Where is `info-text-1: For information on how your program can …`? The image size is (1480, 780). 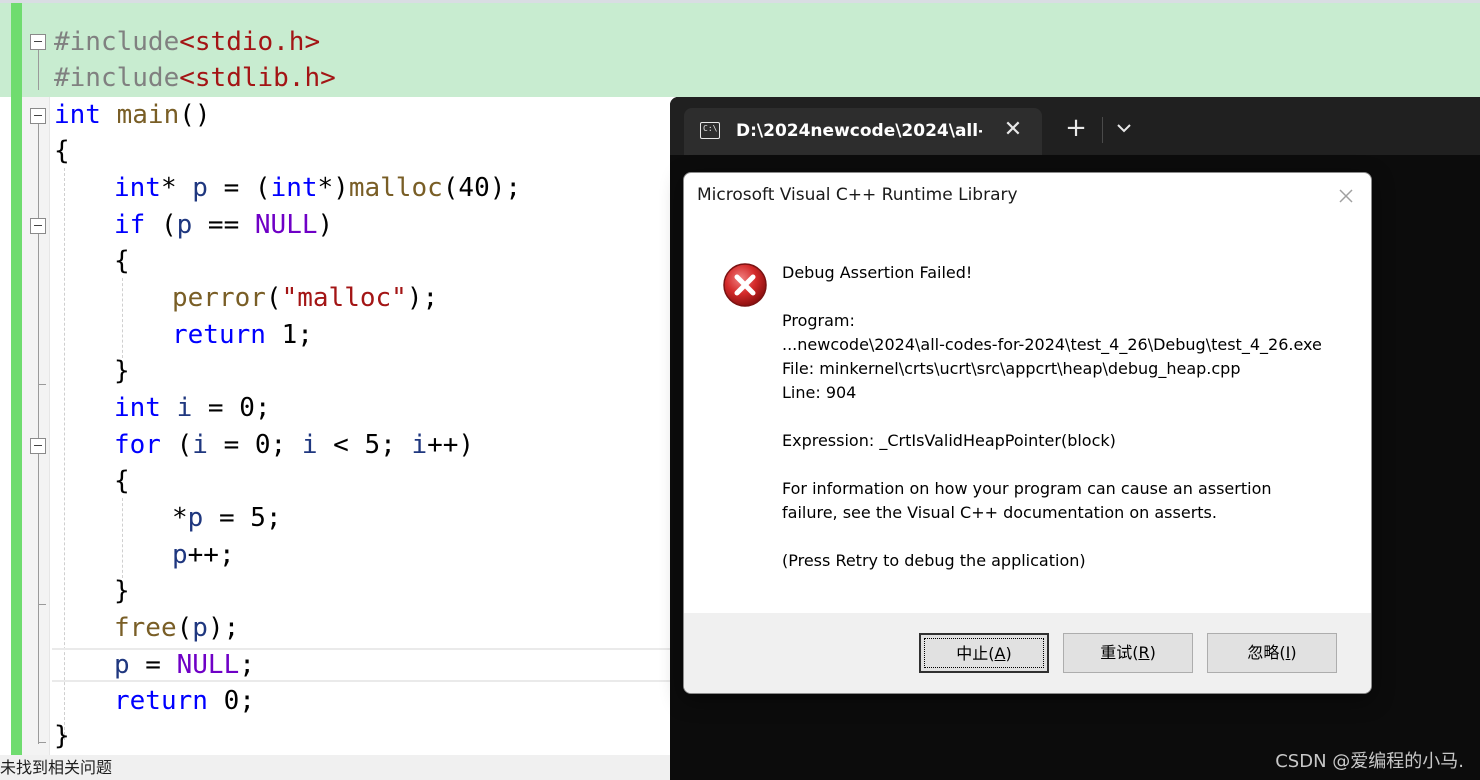
info-text-1: For information on how your program can … is located at coordinates (1027, 488).